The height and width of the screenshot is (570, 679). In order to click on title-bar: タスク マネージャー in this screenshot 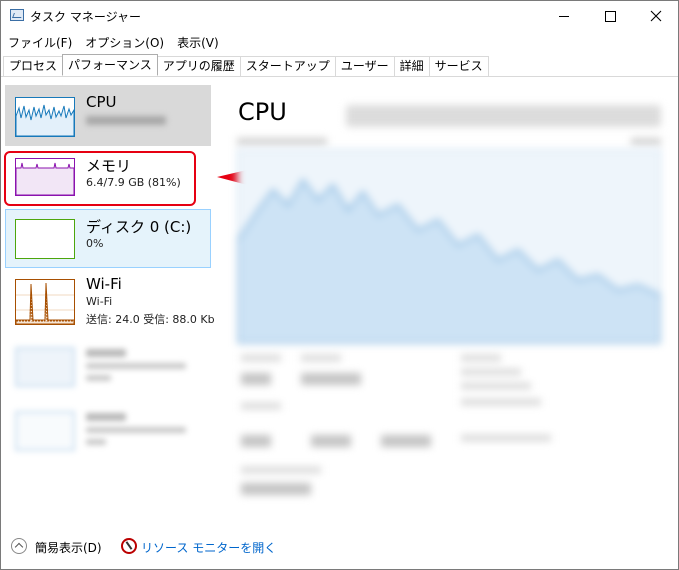, I will do `click(339, 16)`.